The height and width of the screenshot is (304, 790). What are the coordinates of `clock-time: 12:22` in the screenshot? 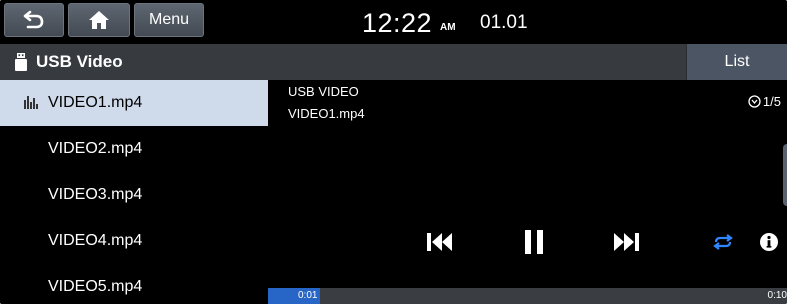 It's located at (397, 23).